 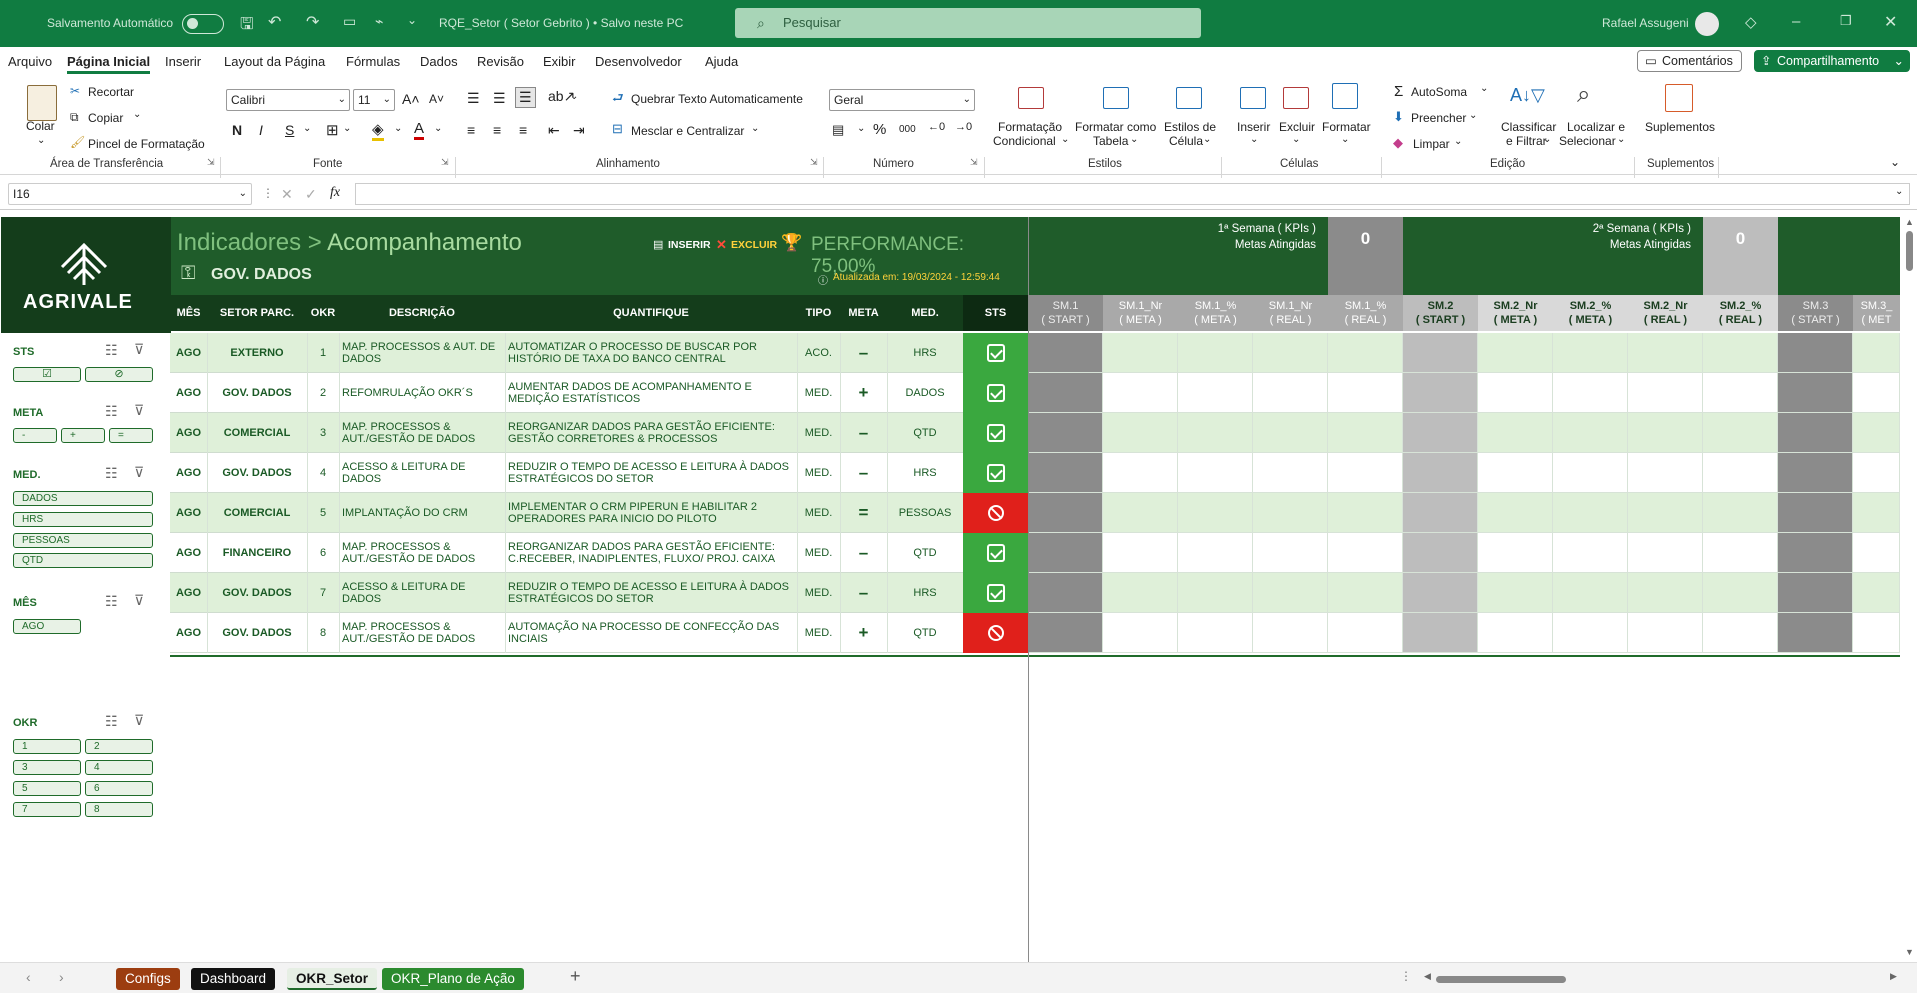 I want to click on week-col: SM.2_Nr( META ), so click(x=1515, y=313).